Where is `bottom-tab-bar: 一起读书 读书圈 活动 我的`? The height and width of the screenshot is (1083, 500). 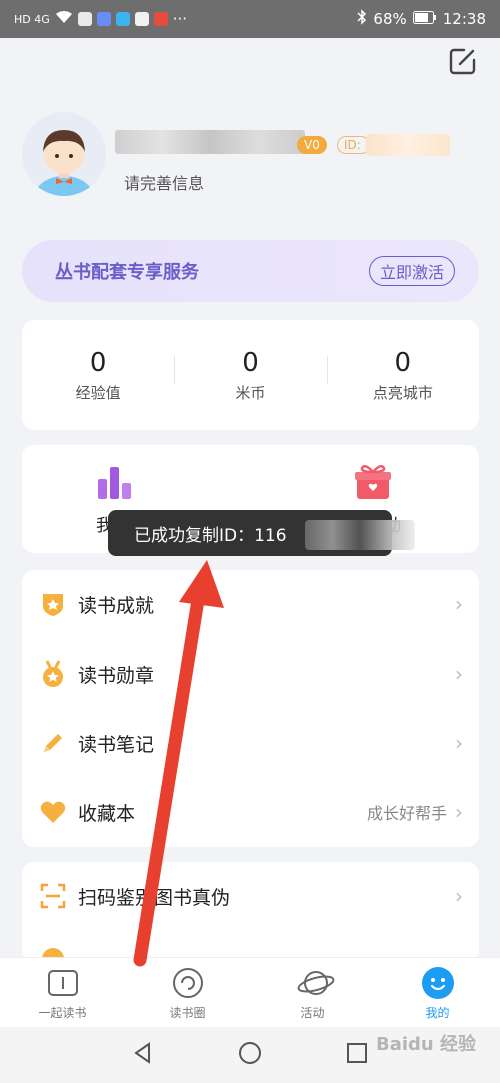 bottom-tab-bar: 一起读书 读书圈 活动 我的 is located at coordinates (250, 992).